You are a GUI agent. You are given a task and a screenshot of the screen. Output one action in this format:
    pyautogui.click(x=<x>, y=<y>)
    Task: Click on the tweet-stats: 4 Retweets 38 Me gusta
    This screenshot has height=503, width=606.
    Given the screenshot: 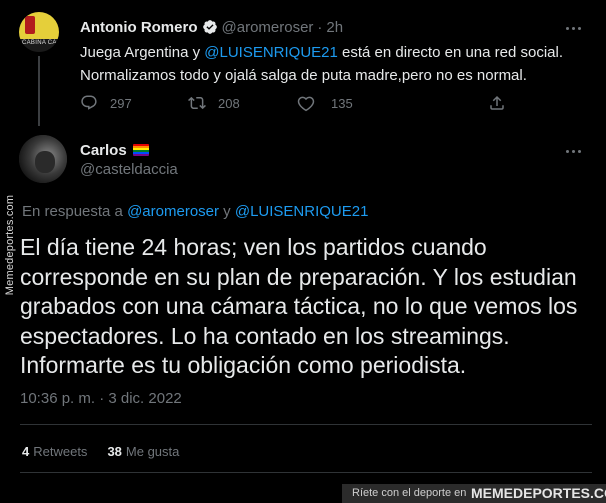 What is the action you would take?
    pyautogui.click(x=110, y=451)
    